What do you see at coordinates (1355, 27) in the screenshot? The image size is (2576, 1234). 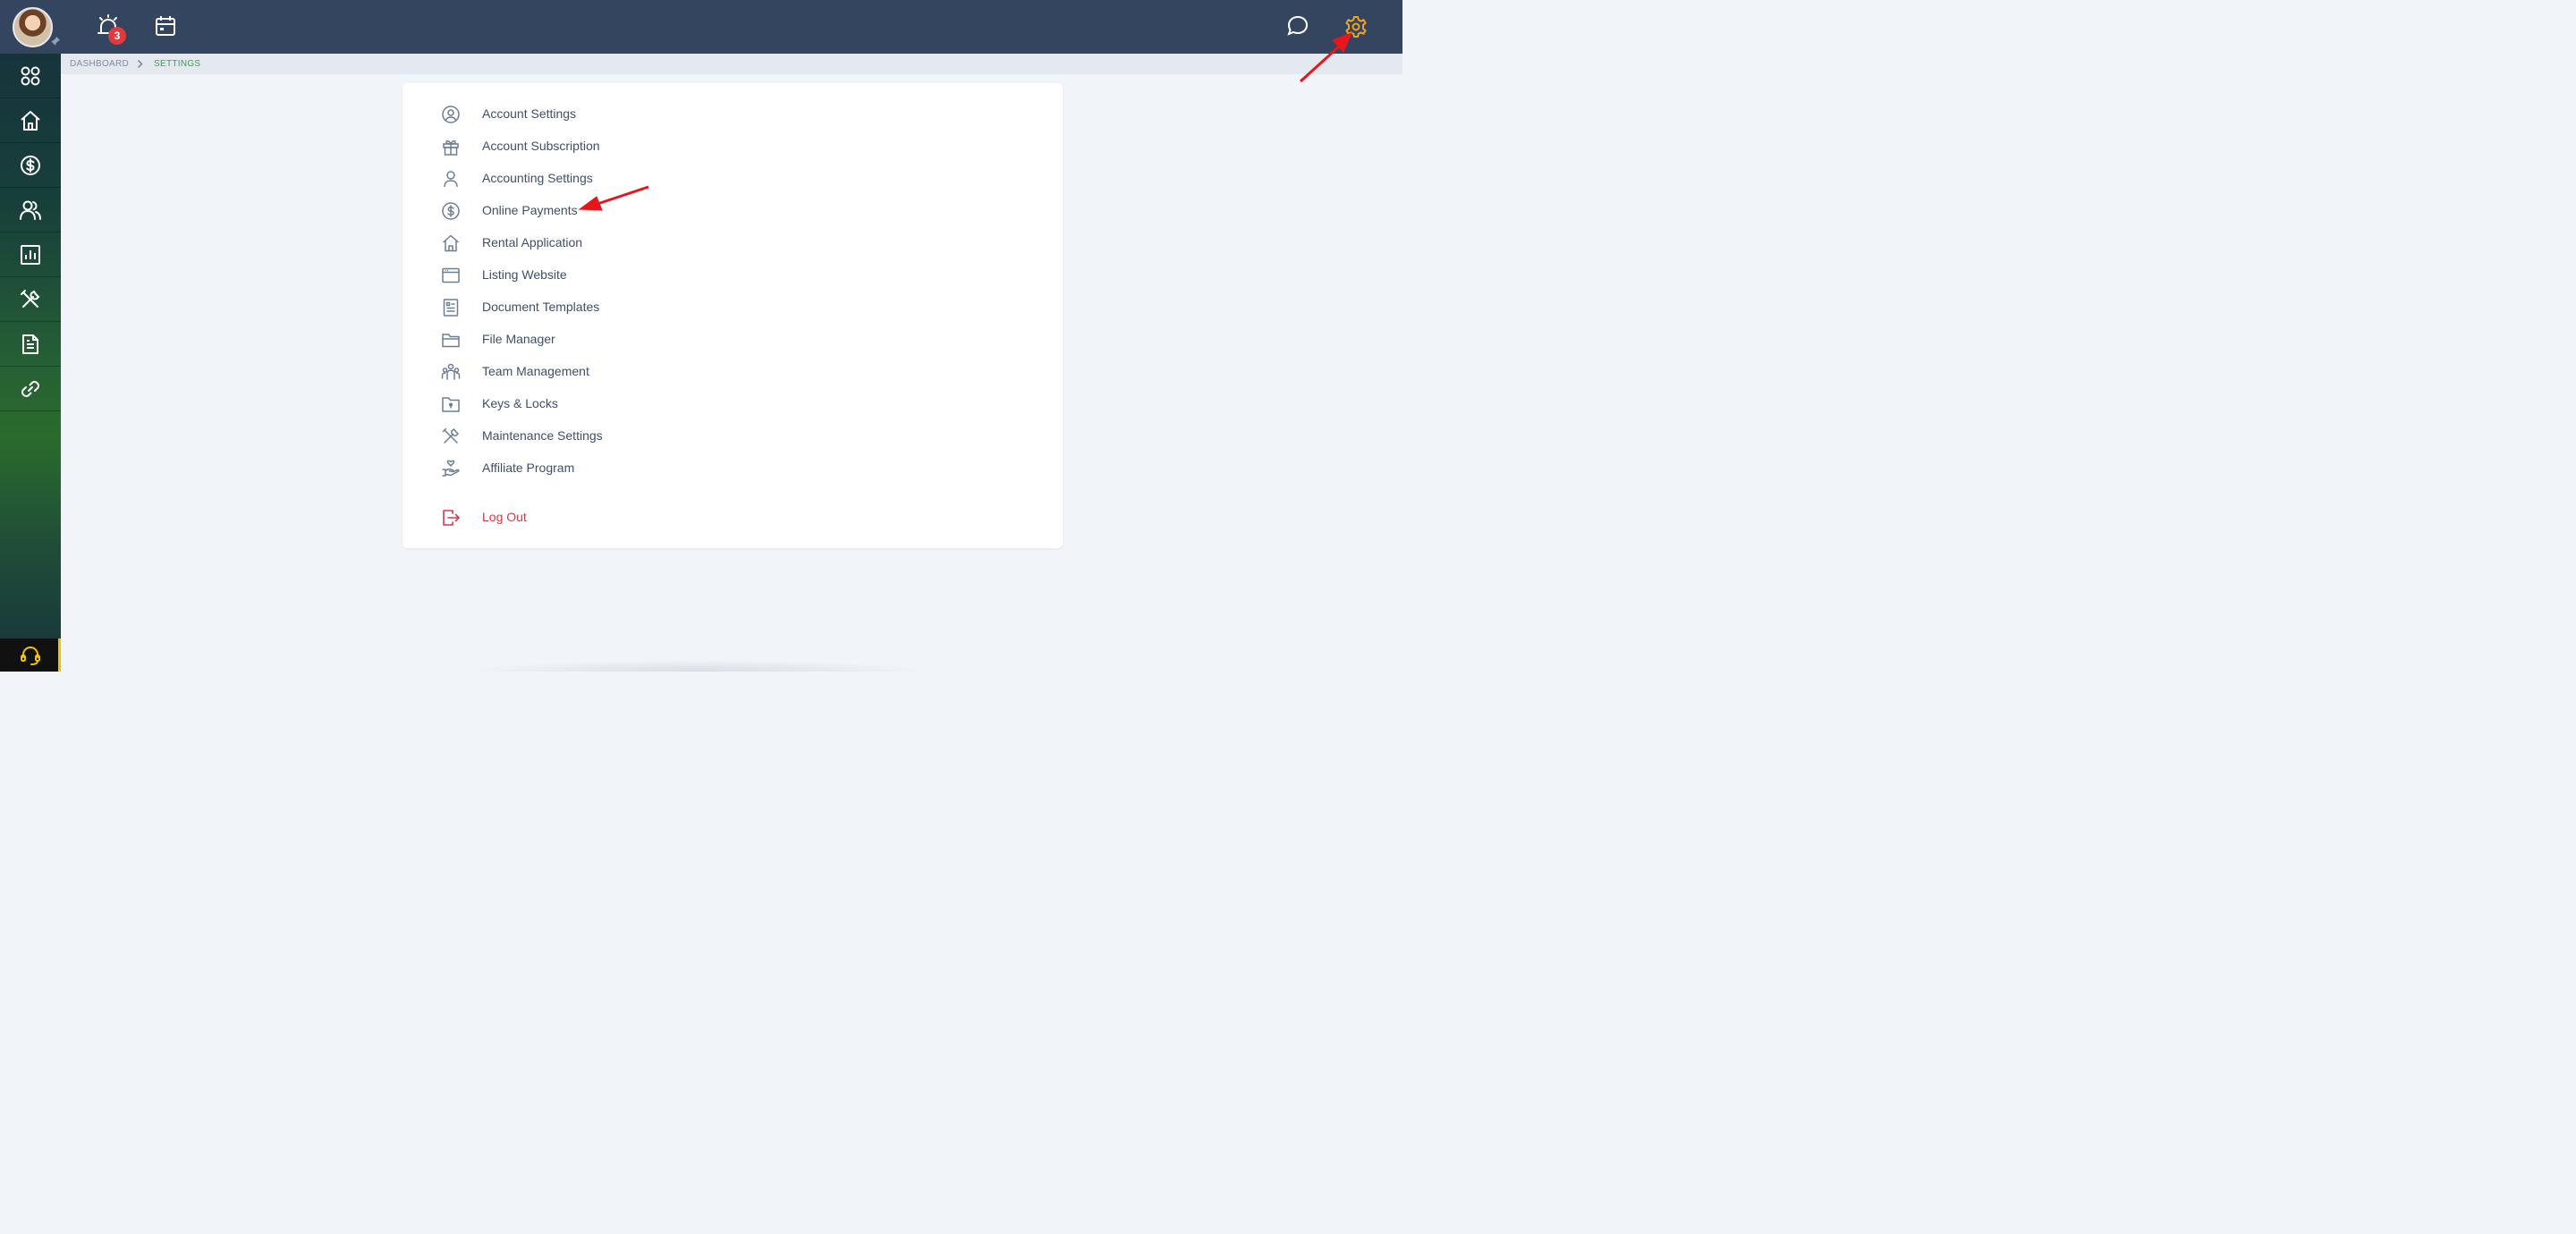 I see `gear-icon` at bounding box center [1355, 27].